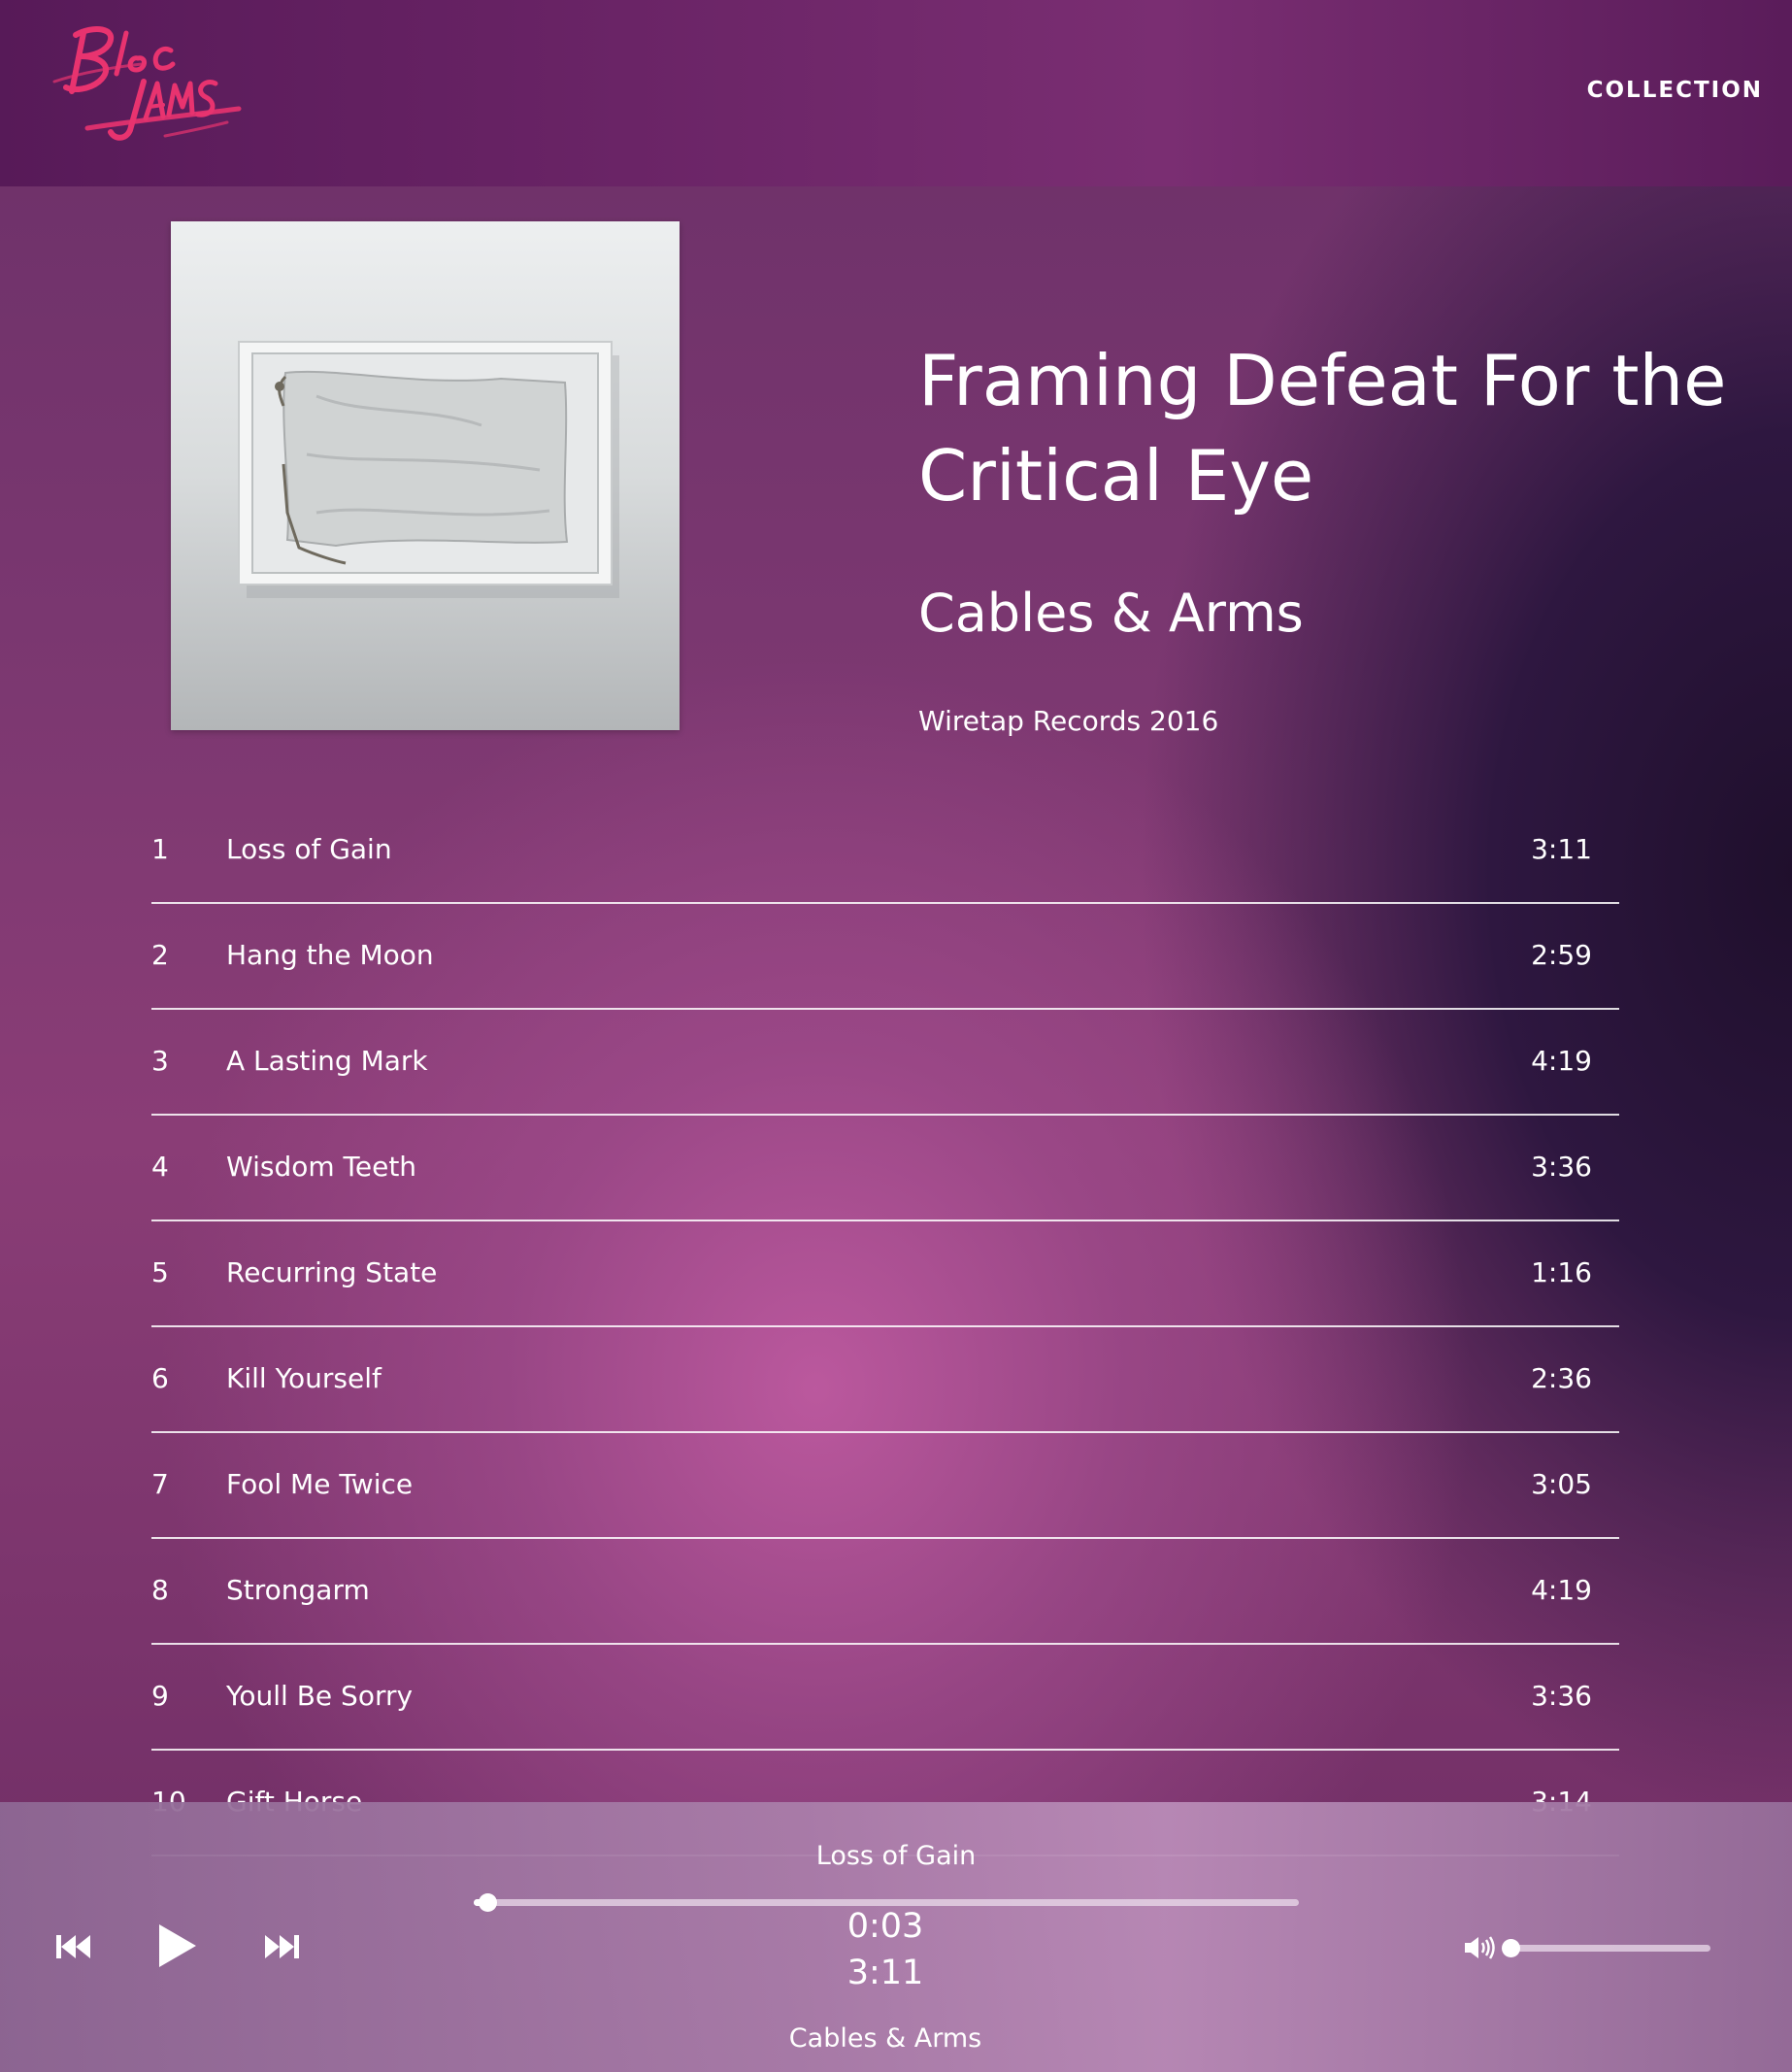 The image size is (1792, 2072). What do you see at coordinates (160, 1061) in the screenshot?
I see `song-number: 3` at bounding box center [160, 1061].